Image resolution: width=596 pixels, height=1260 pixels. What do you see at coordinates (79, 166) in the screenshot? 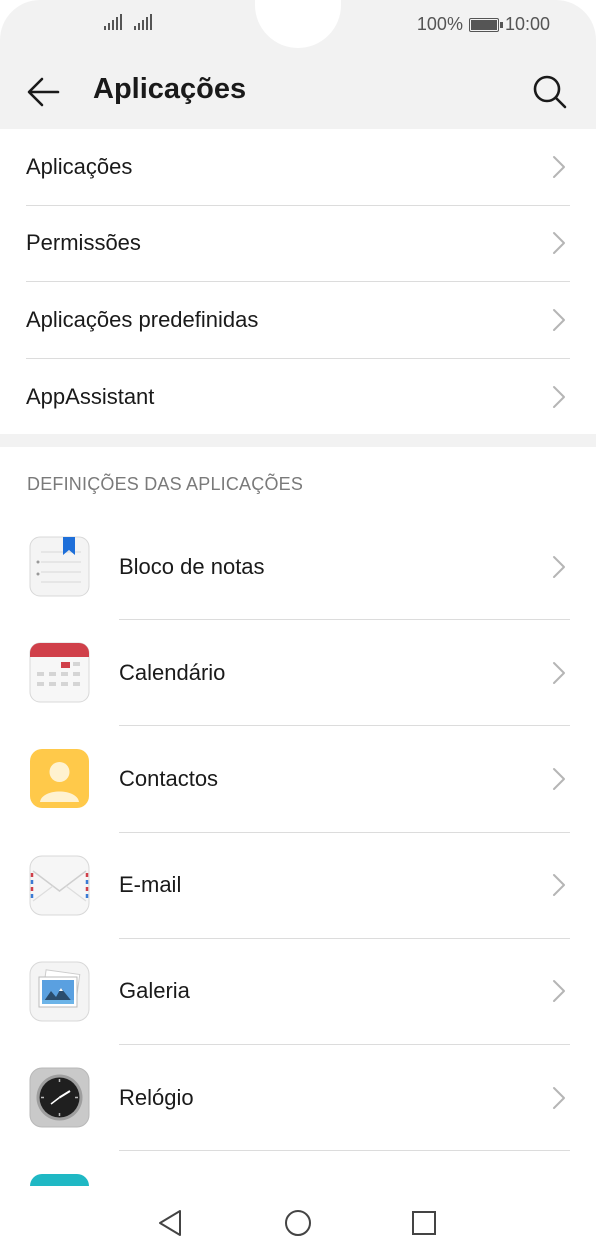
I see `menu-item-label: Aplicações` at bounding box center [79, 166].